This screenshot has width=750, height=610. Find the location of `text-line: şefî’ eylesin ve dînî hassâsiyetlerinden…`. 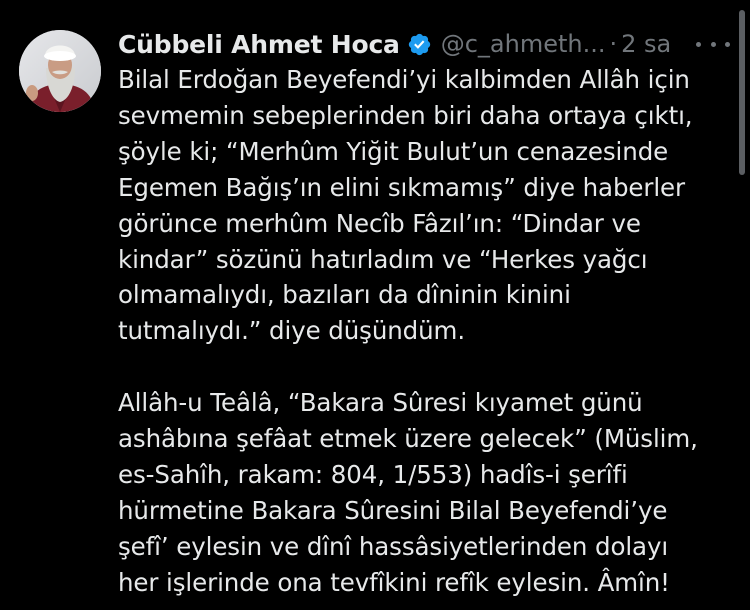

text-line: şefî’ eylesin ve dînî hassâsiyetlerinden… is located at coordinates (393, 546).